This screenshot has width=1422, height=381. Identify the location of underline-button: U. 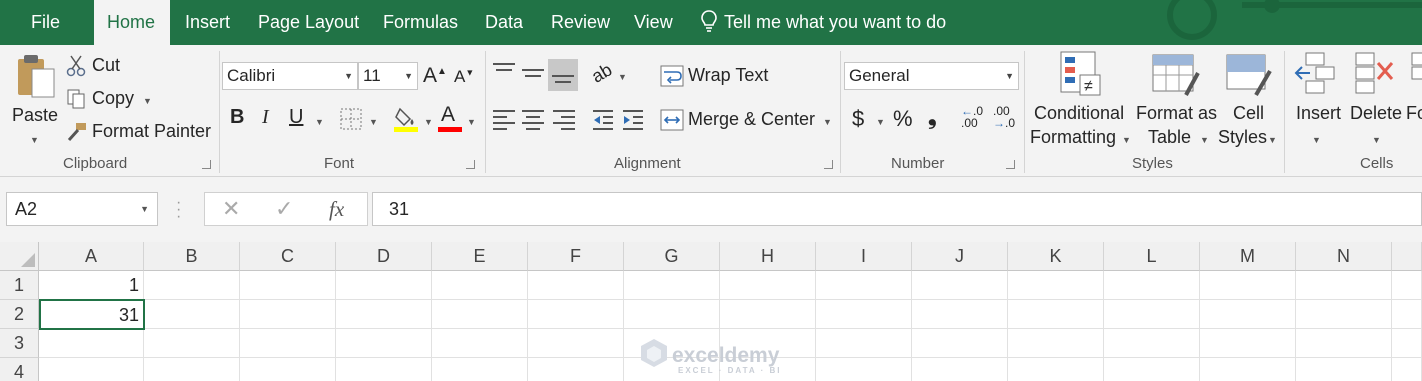
(296, 117).